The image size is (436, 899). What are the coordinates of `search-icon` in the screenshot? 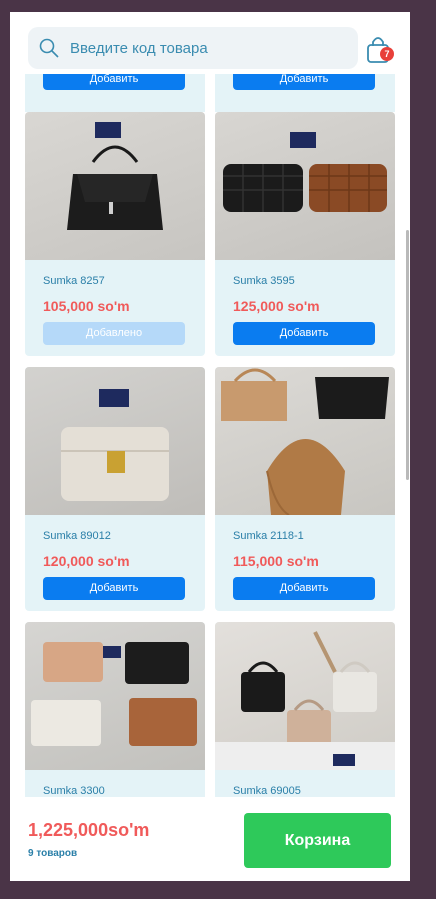 It's located at (49, 48).